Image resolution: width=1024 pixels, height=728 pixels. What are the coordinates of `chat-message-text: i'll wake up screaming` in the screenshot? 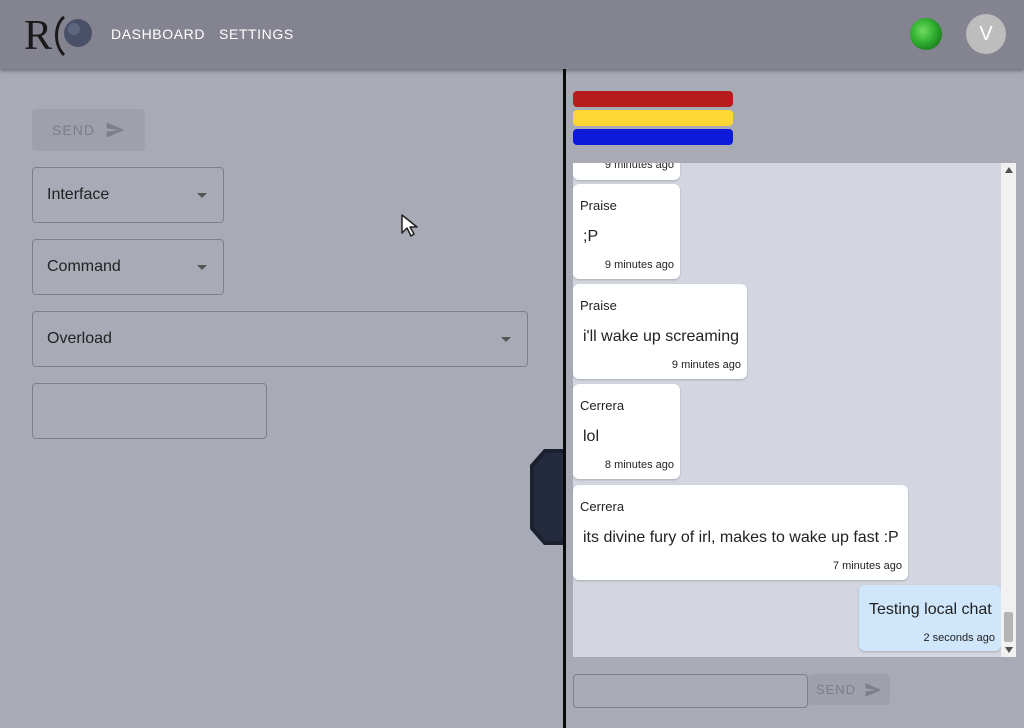 It's located at (661, 336).